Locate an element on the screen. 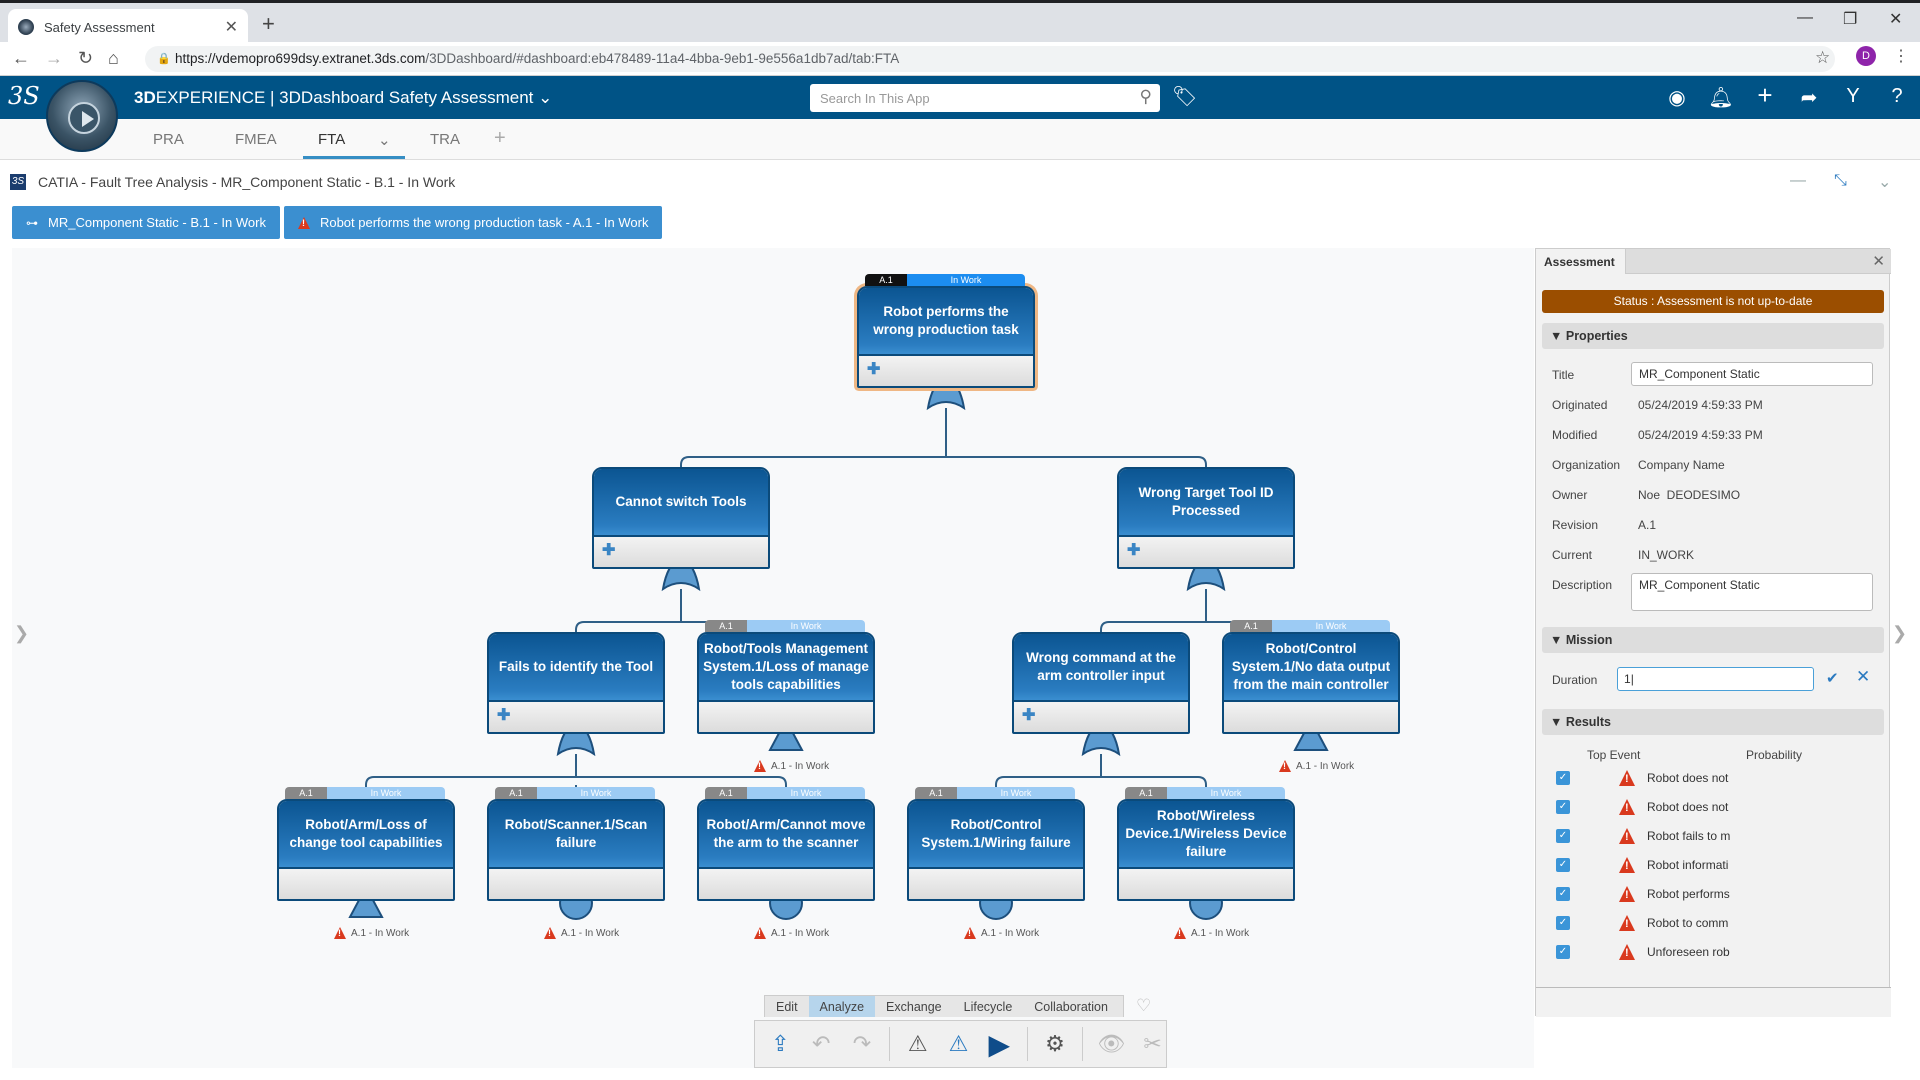  browser-tab: Safety Assessment ✕ is located at coordinates (128, 27).